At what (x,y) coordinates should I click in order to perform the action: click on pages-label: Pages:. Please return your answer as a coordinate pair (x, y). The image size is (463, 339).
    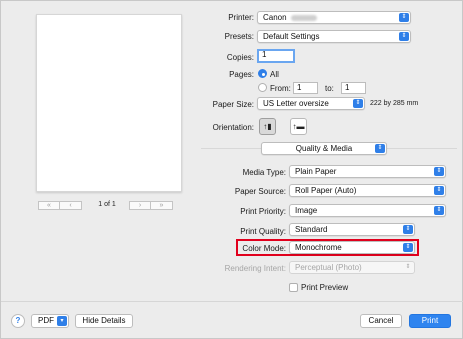
    Looking at the image, I should click on (241, 74).